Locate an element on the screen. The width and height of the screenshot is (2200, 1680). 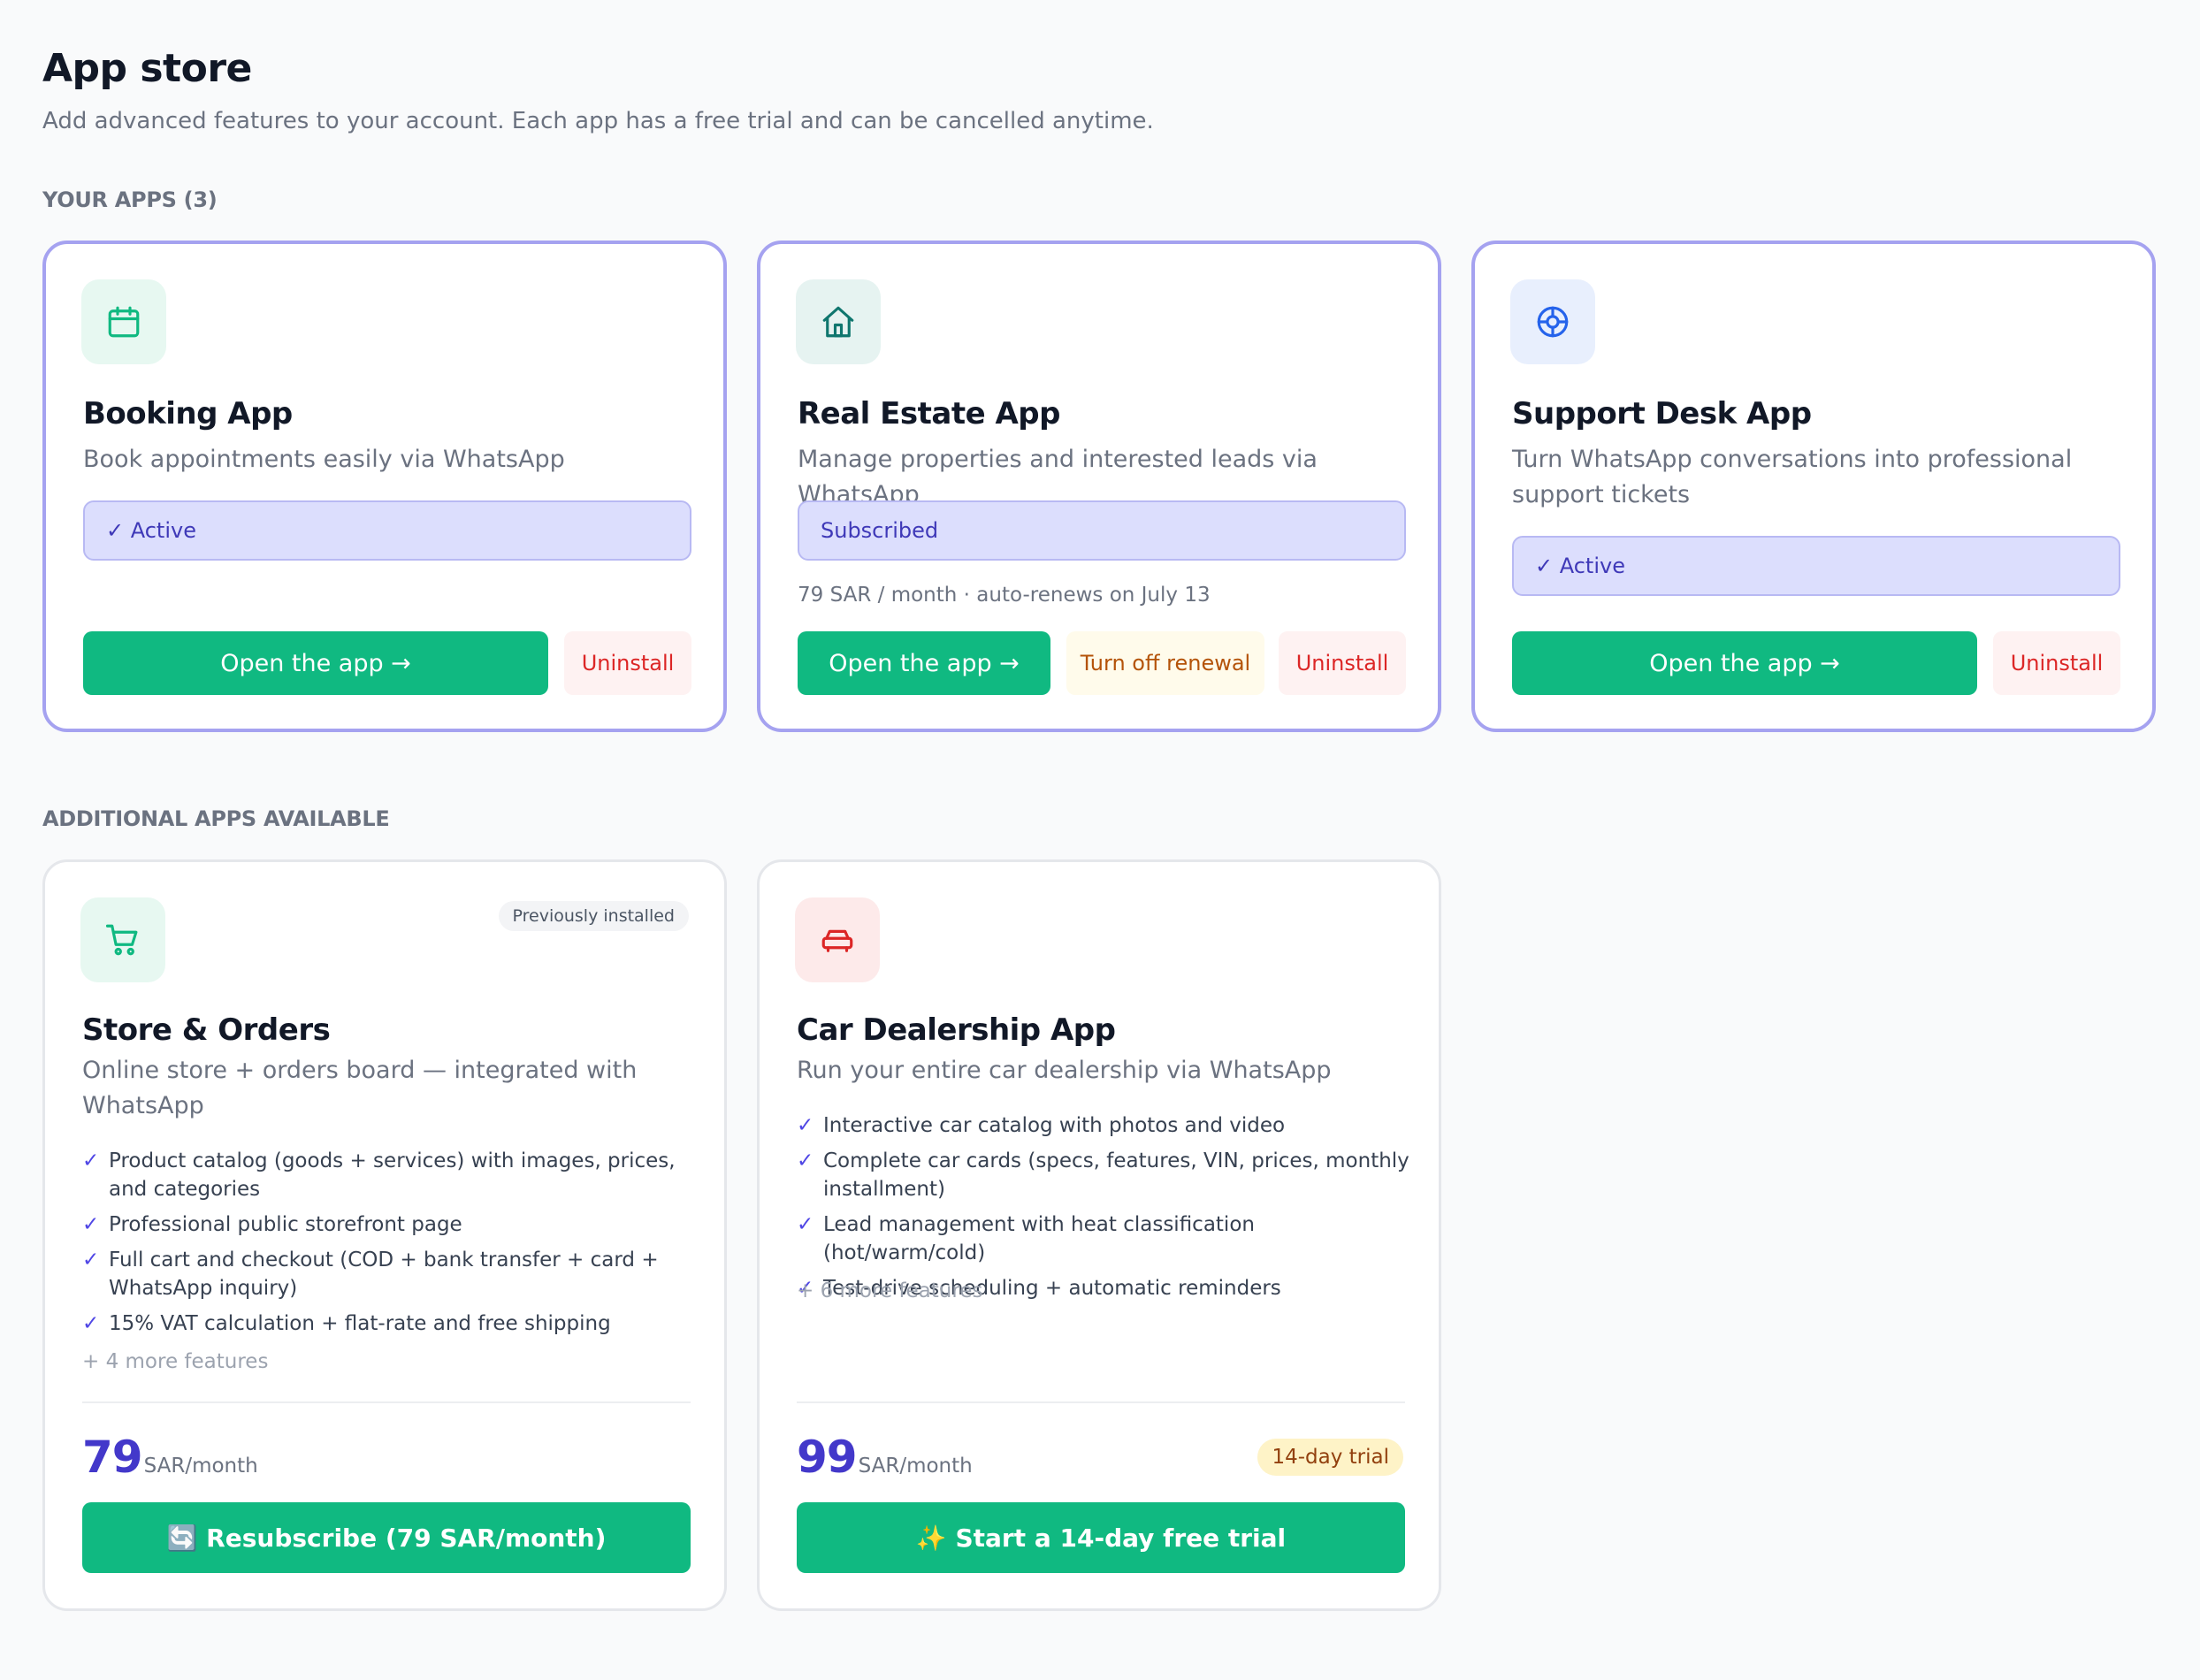
app-title: Booking App is located at coordinates (188, 413).